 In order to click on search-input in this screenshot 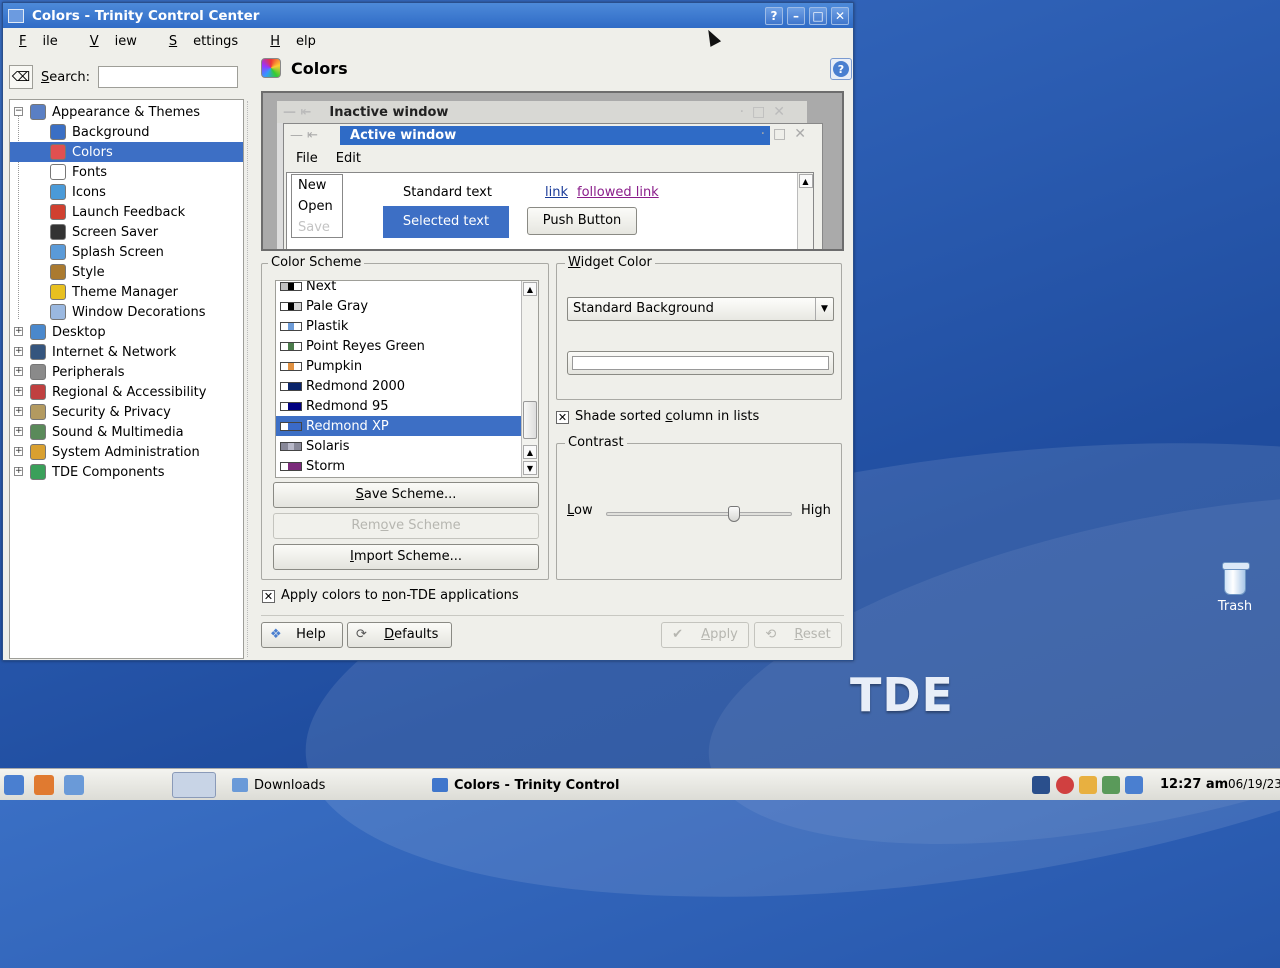, I will do `click(168, 77)`.